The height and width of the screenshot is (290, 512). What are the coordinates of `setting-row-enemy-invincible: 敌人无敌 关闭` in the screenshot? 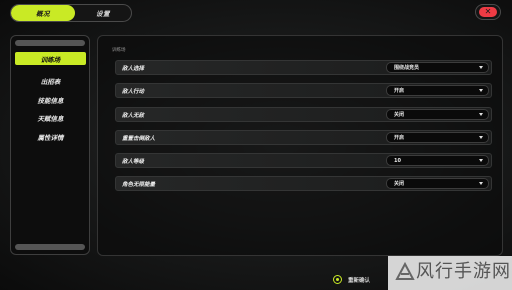 It's located at (303, 114).